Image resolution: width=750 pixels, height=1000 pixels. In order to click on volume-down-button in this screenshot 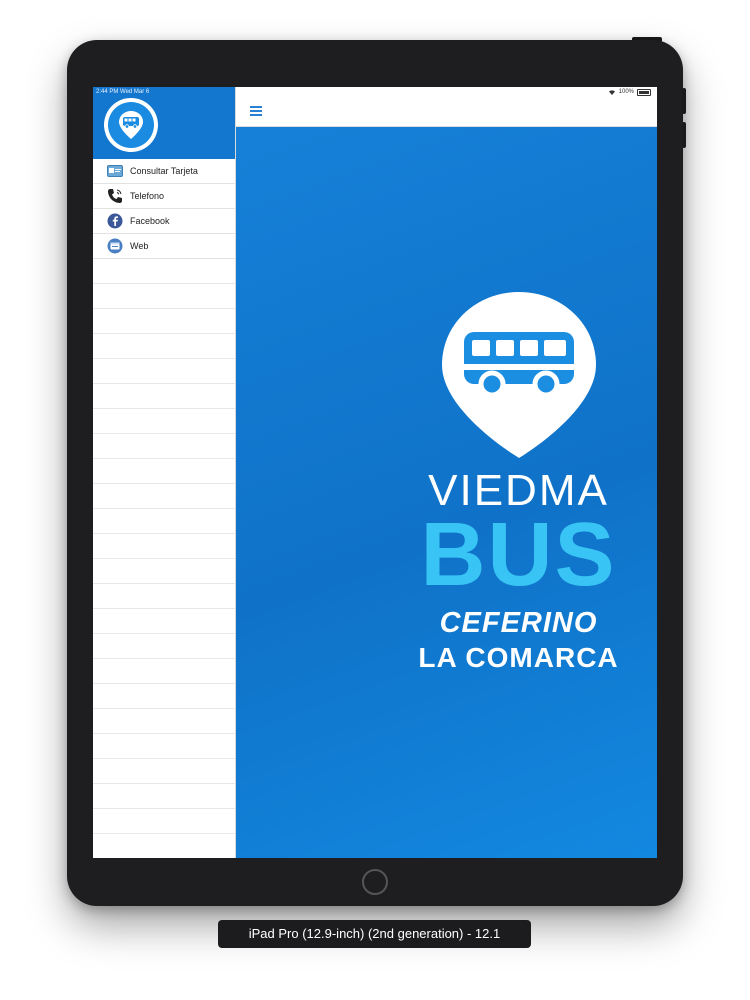, I will do `click(684, 135)`.